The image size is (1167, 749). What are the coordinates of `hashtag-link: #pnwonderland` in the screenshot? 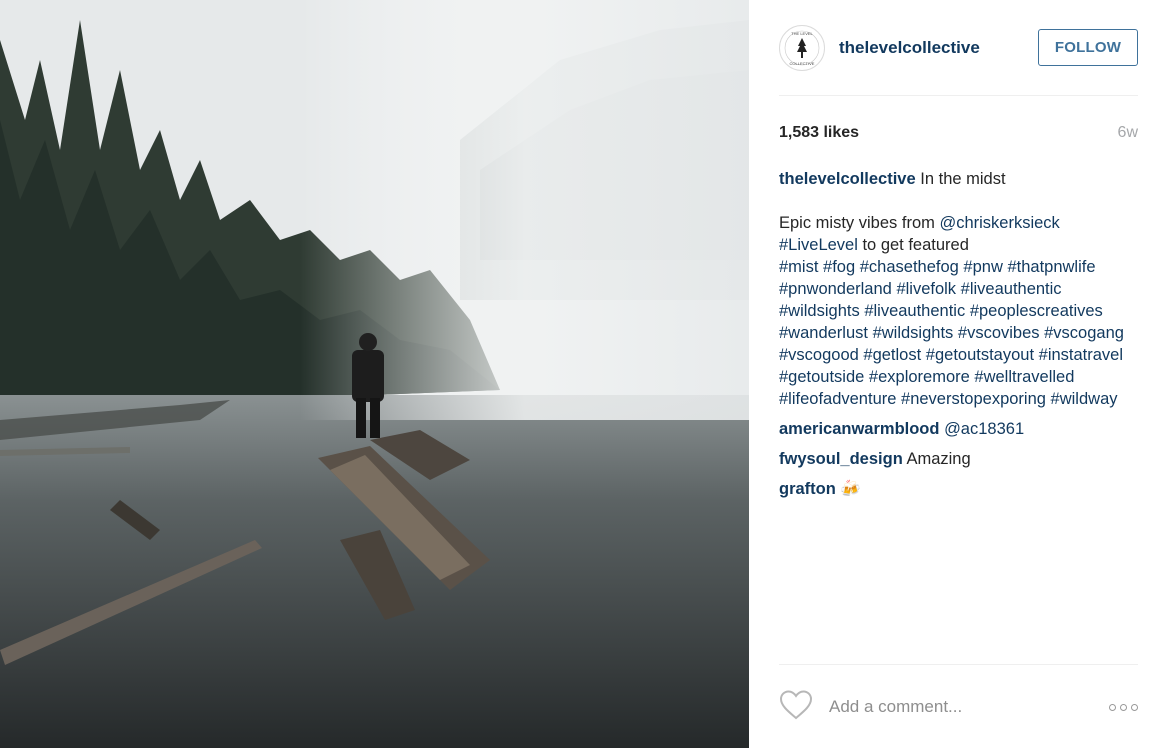 It's located at (835, 289).